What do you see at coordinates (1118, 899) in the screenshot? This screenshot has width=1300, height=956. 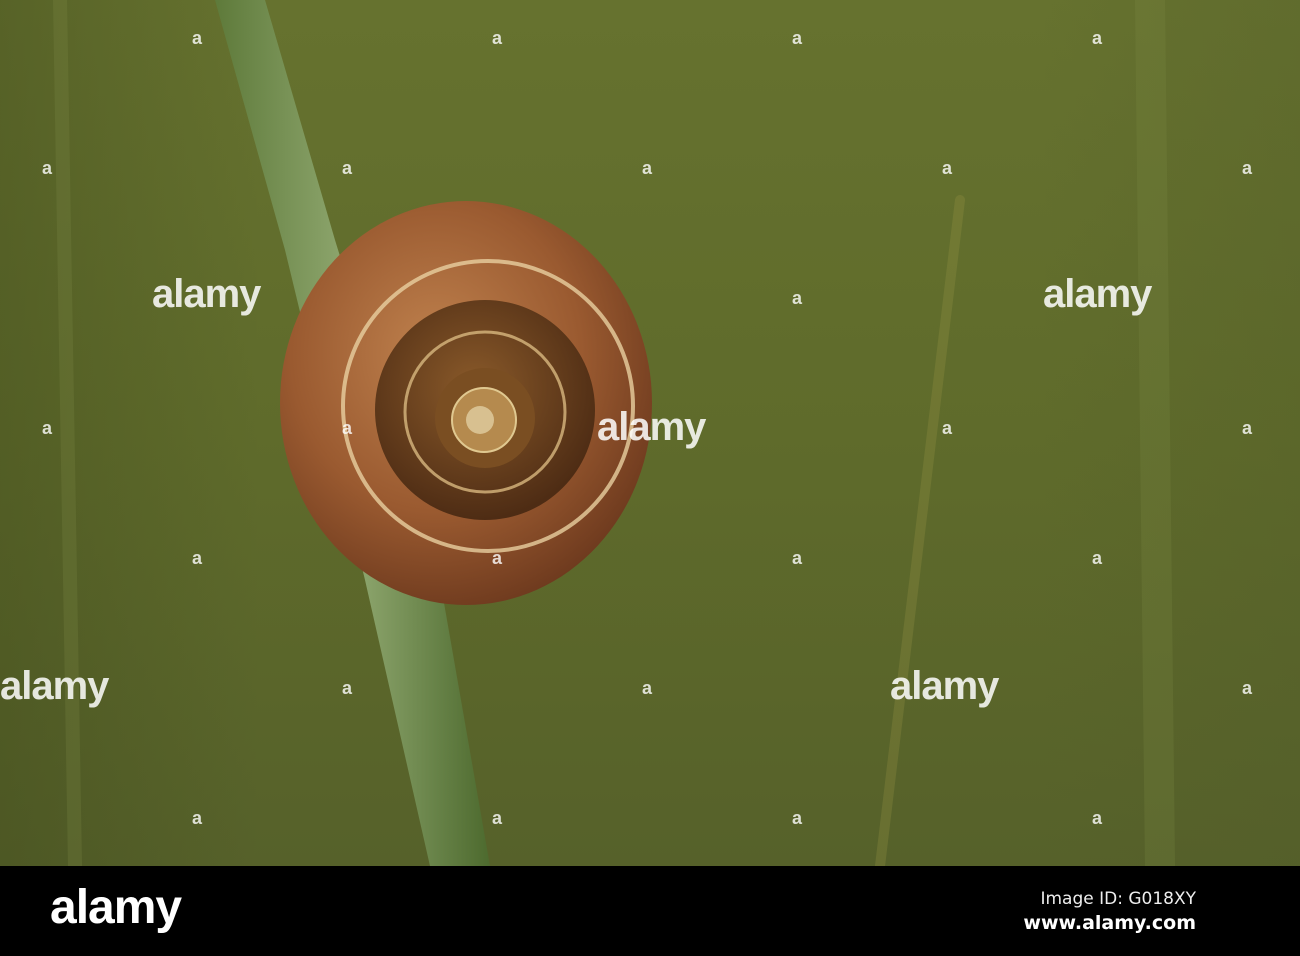 I see `image-id: Image ID: G018XY` at bounding box center [1118, 899].